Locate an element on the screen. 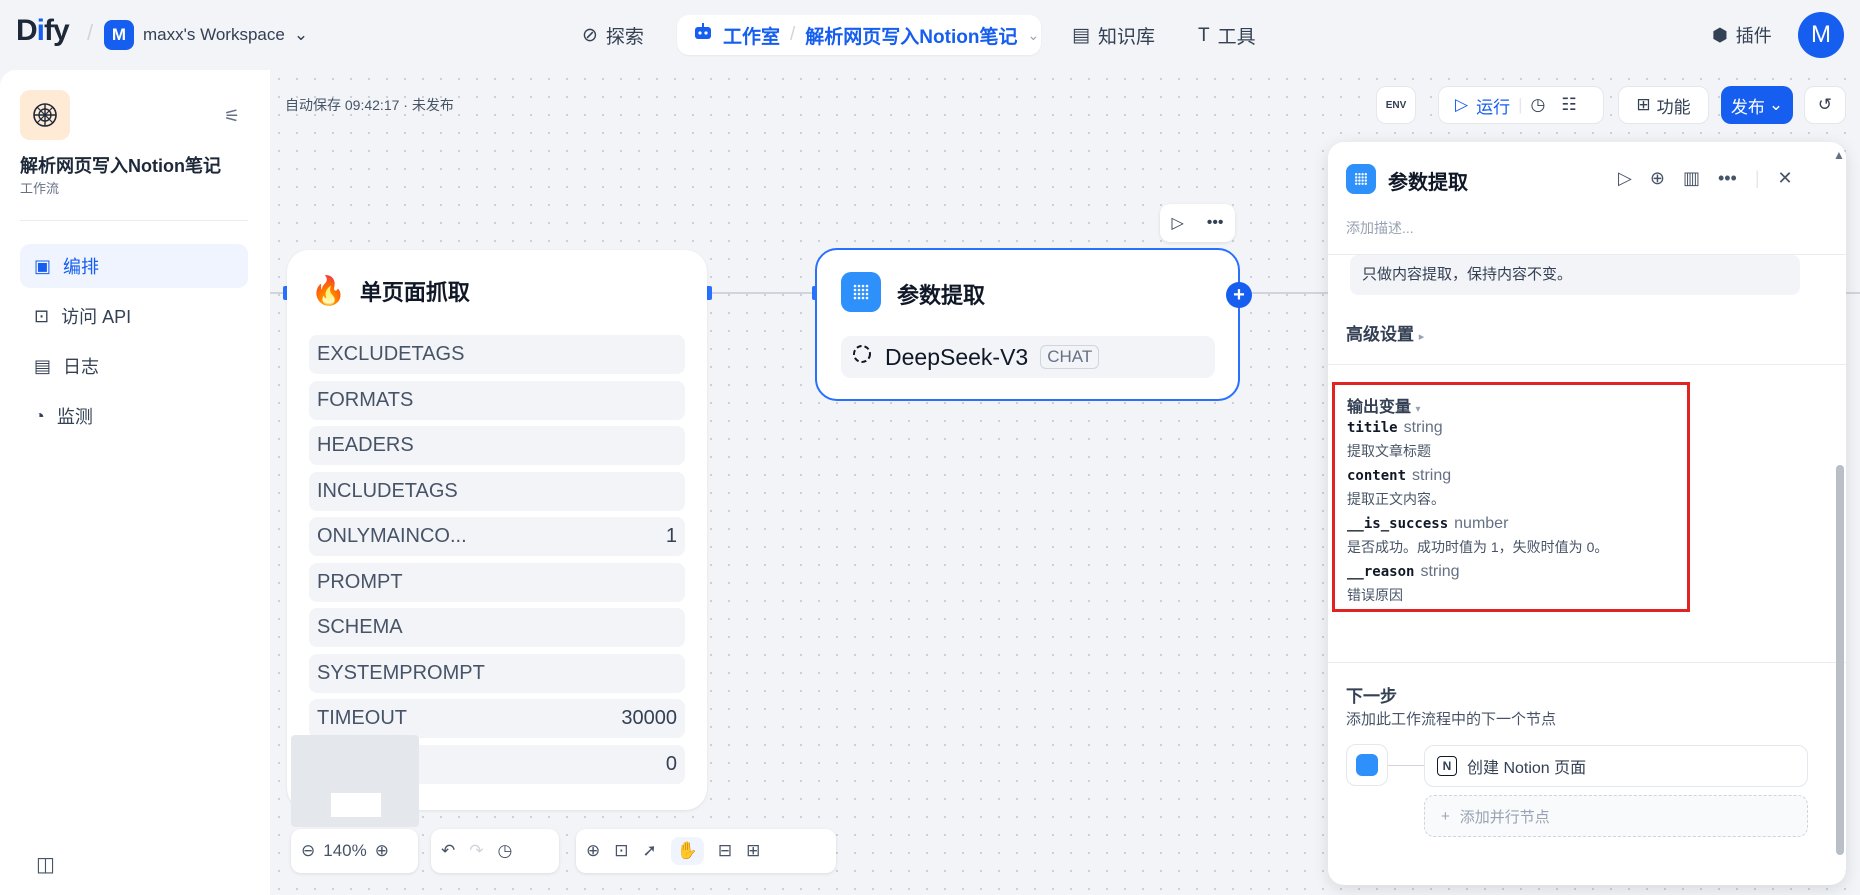 This screenshot has height=895, width=1860. autosave-status: 自动保存 09:42:17 · 未发布 is located at coordinates (369, 105).